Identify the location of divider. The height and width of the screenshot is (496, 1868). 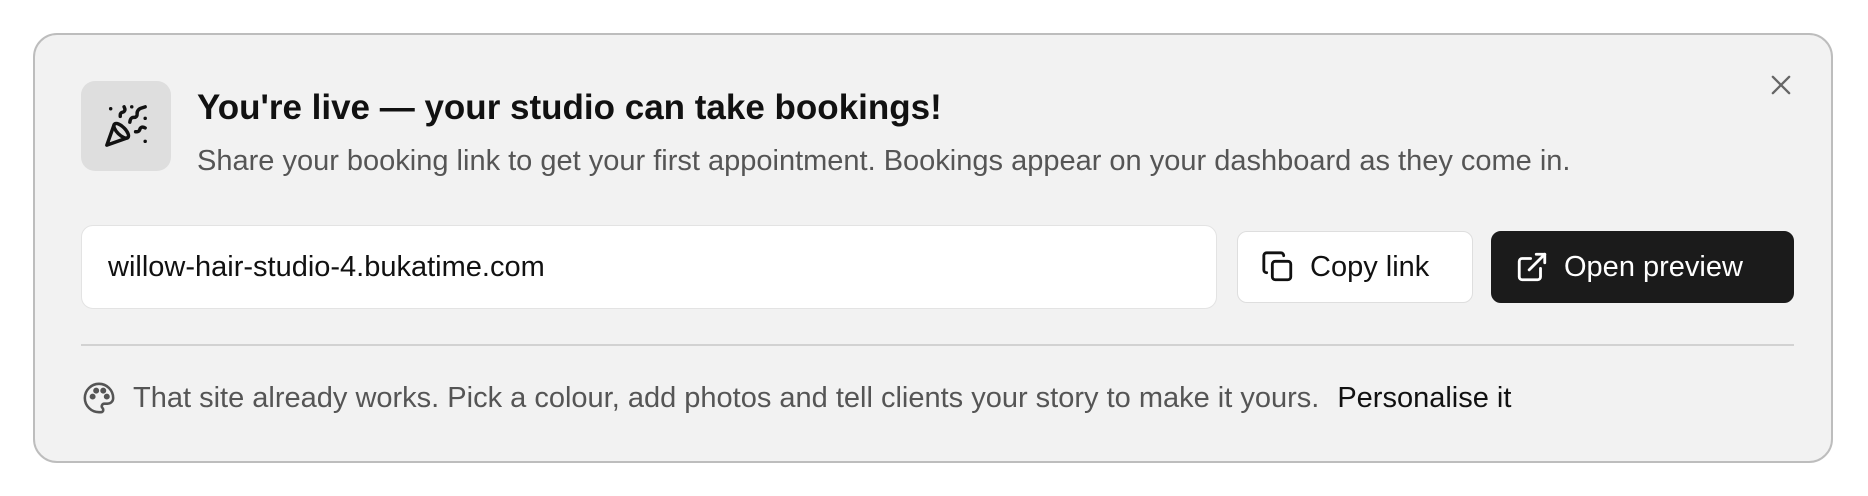
(937, 345).